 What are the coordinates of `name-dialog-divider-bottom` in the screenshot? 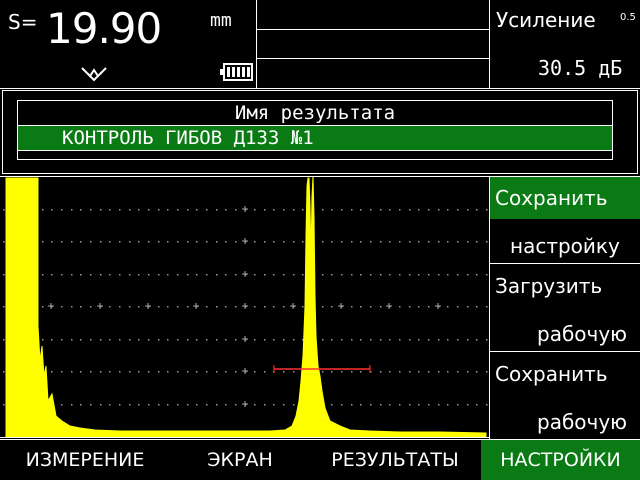 It's located at (315, 150).